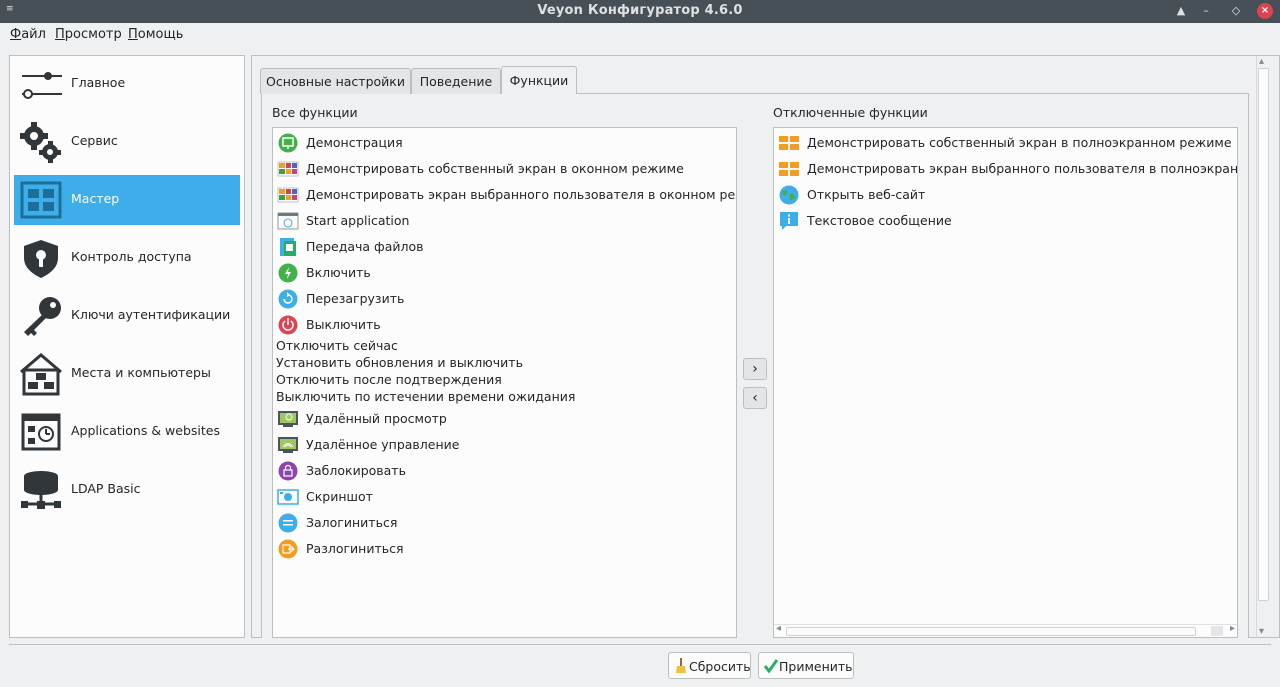 This screenshot has height=687, width=1280. Describe the element at coordinates (504, 419) in the screenshot. I see `list-item: Удалённый просмотр` at that location.